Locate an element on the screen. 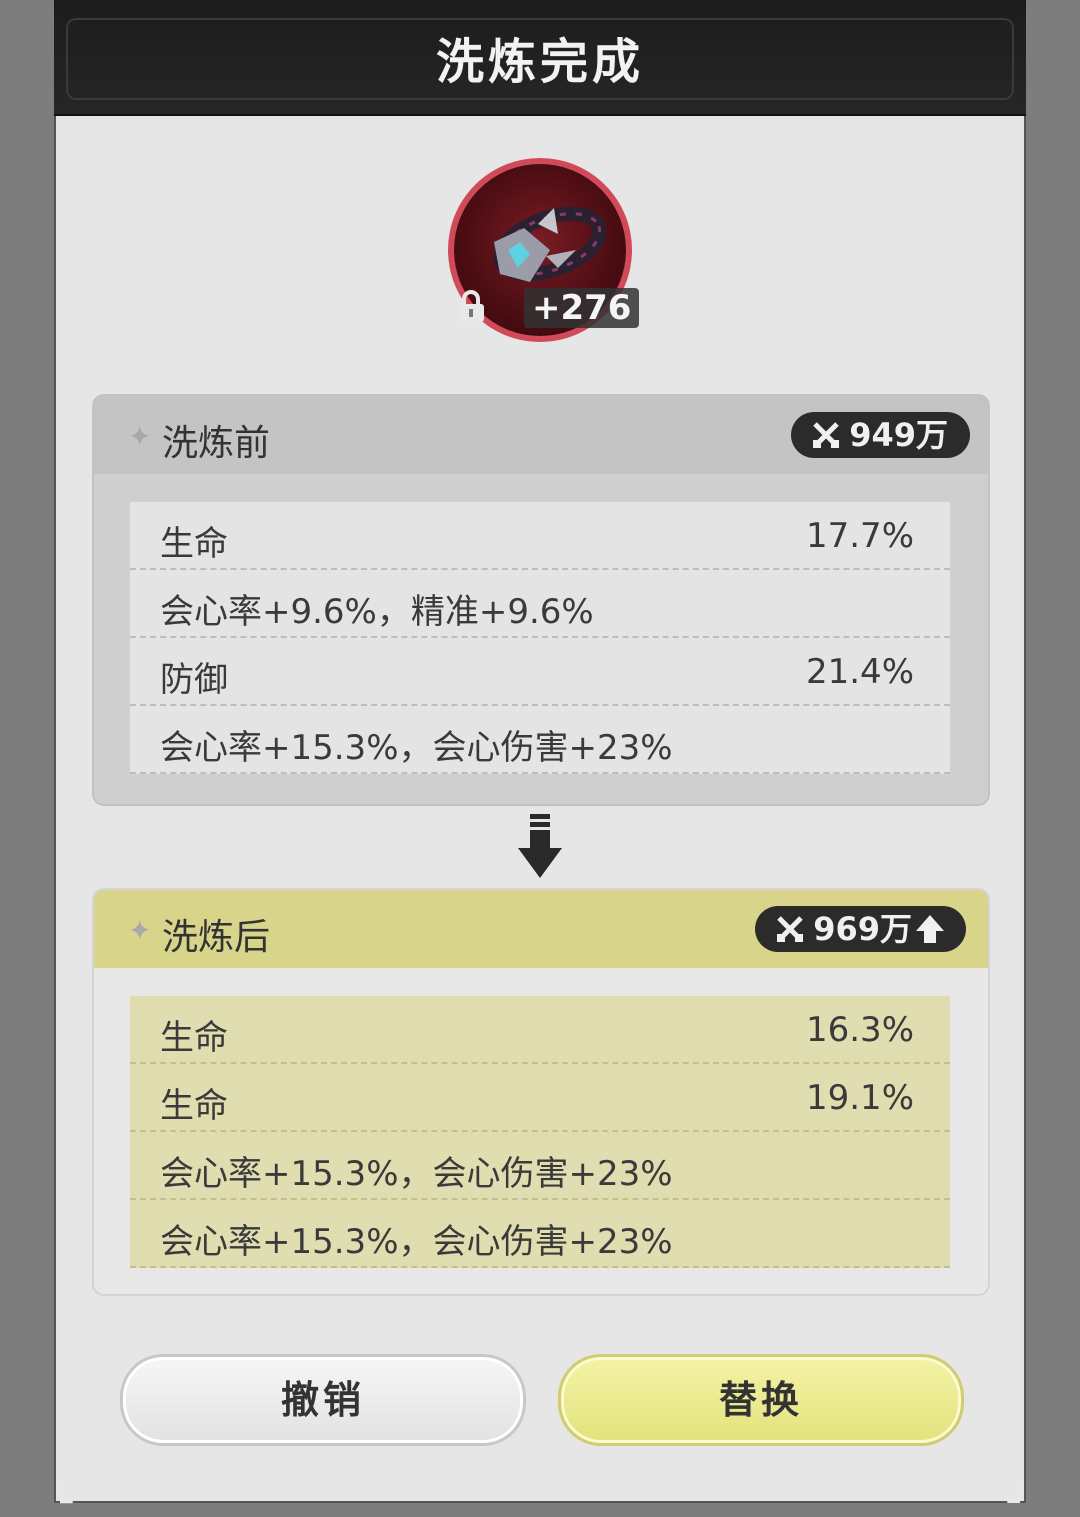 The image size is (1080, 1517). stat-row: 生命 19.1% is located at coordinates (540, 1098).